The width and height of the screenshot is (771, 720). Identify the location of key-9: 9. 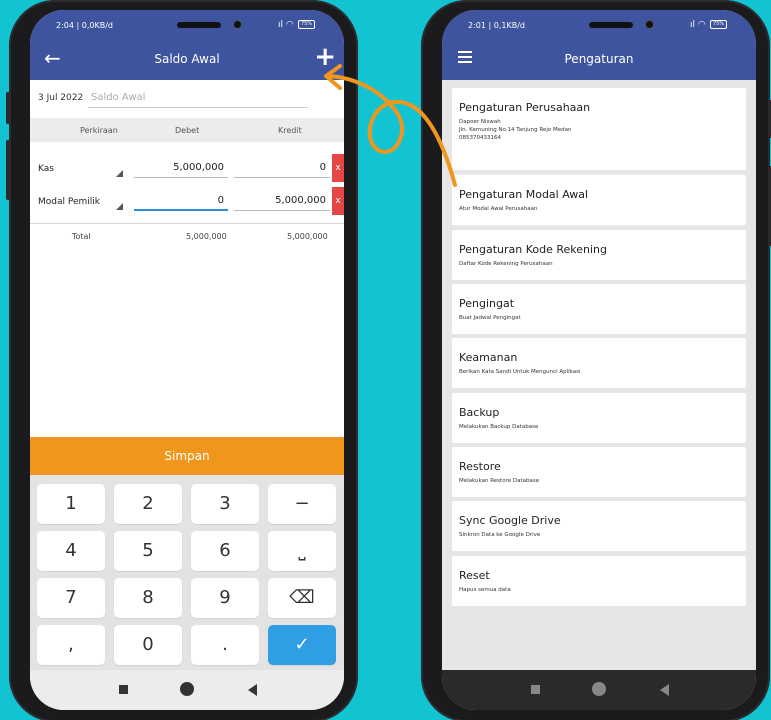
(225, 598).